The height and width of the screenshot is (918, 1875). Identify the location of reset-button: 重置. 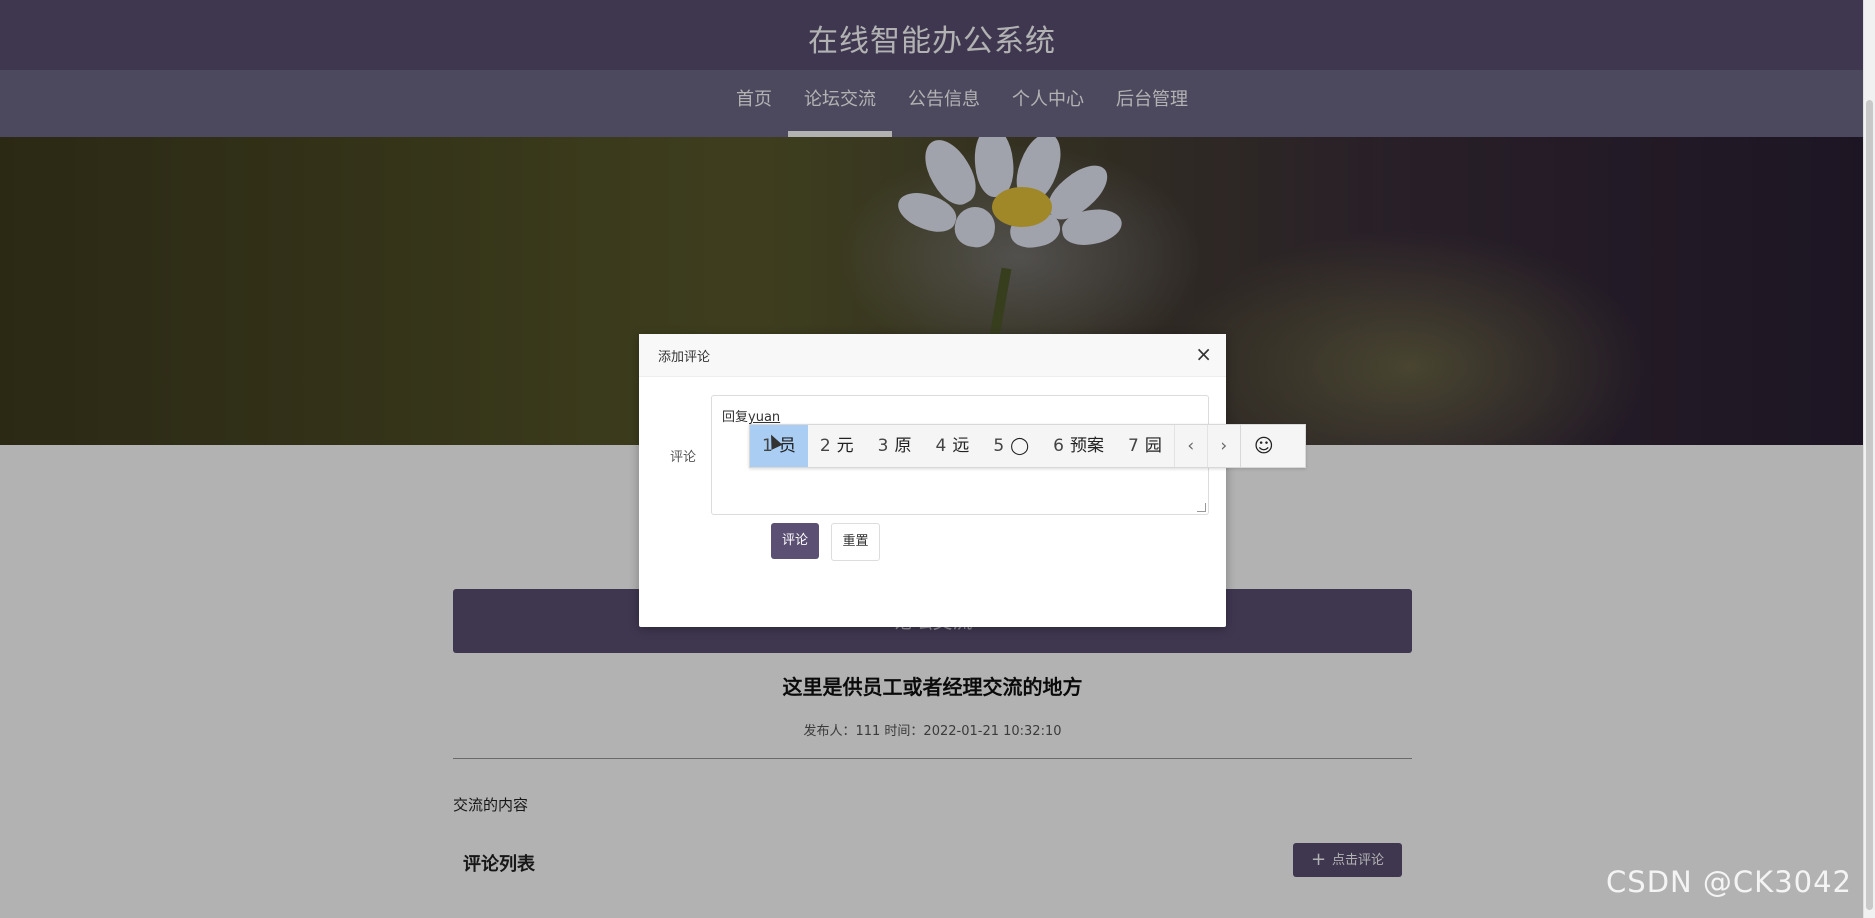
(855, 542).